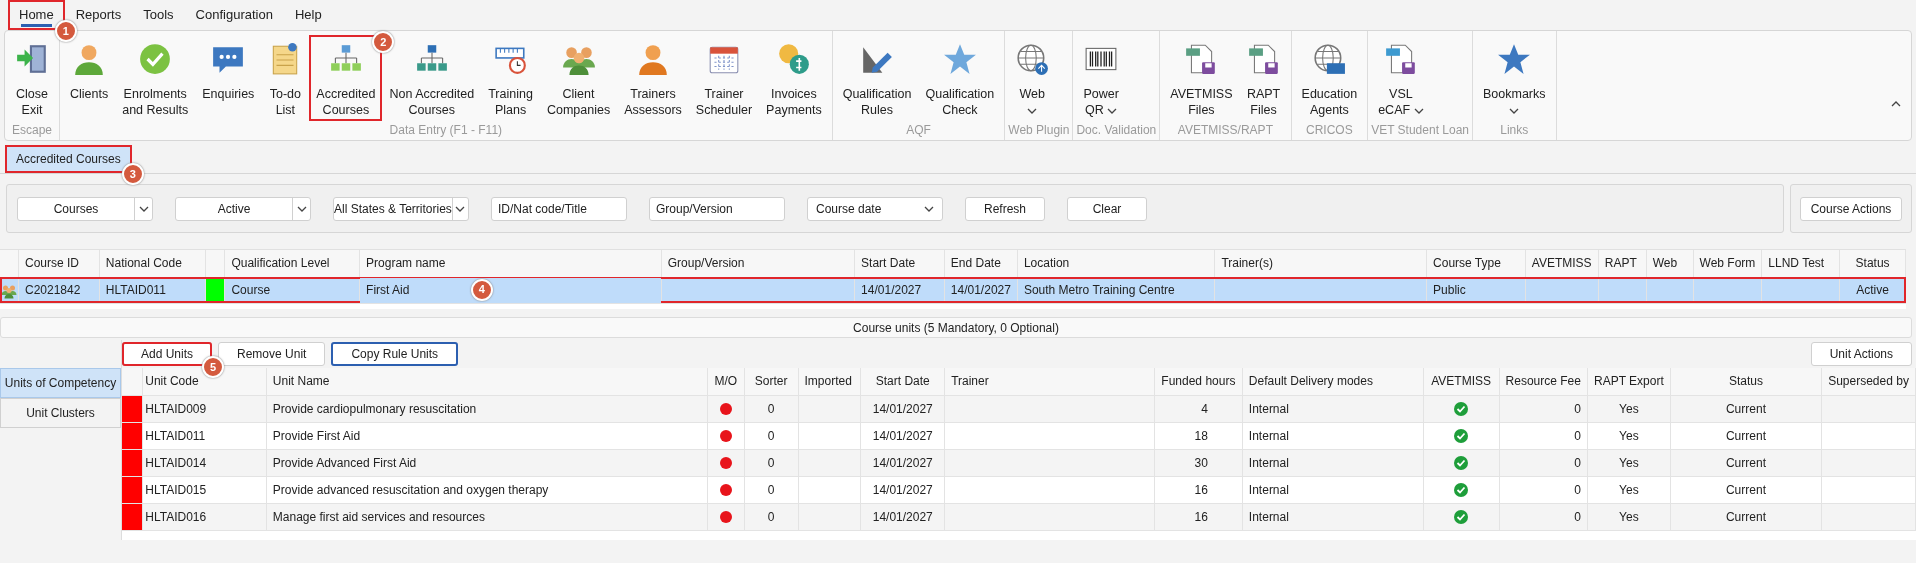 This screenshot has height=563, width=1916. I want to click on ribbon-button: Enrolments and Results, so click(155, 78).